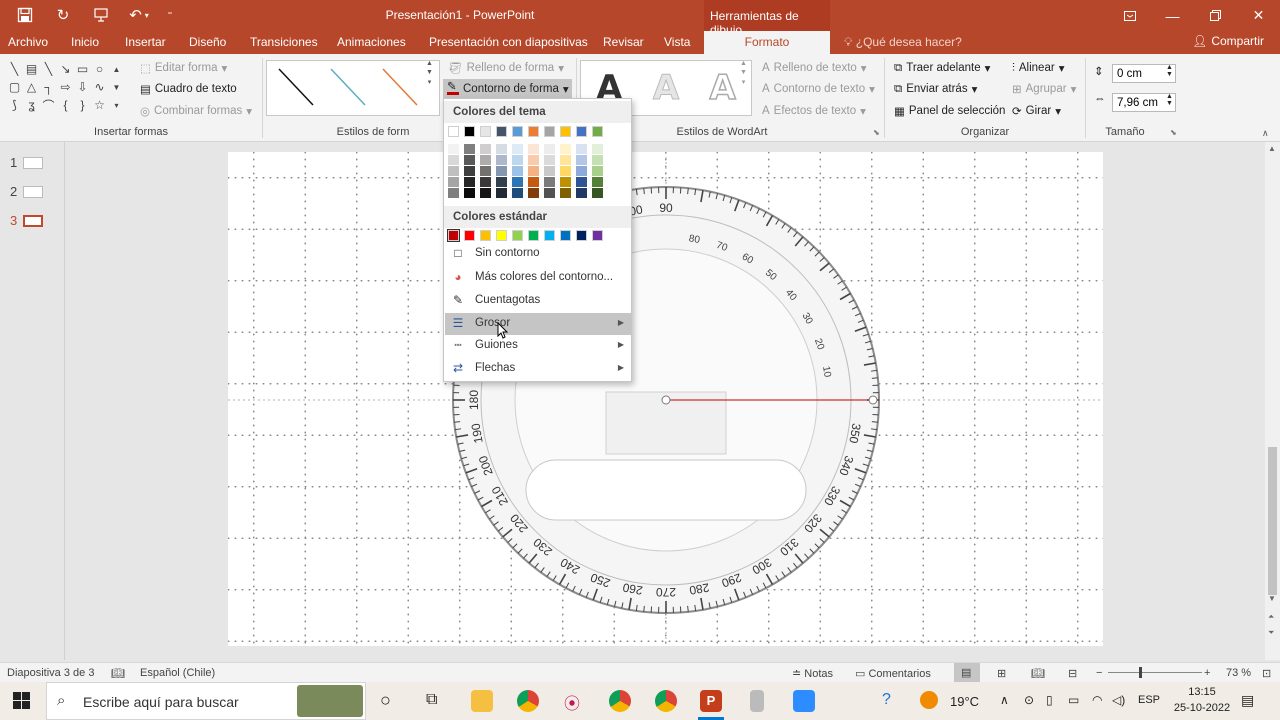  What do you see at coordinates (1097, 700) in the screenshot?
I see `wifi-icon: ◠` at bounding box center [1097, 700].